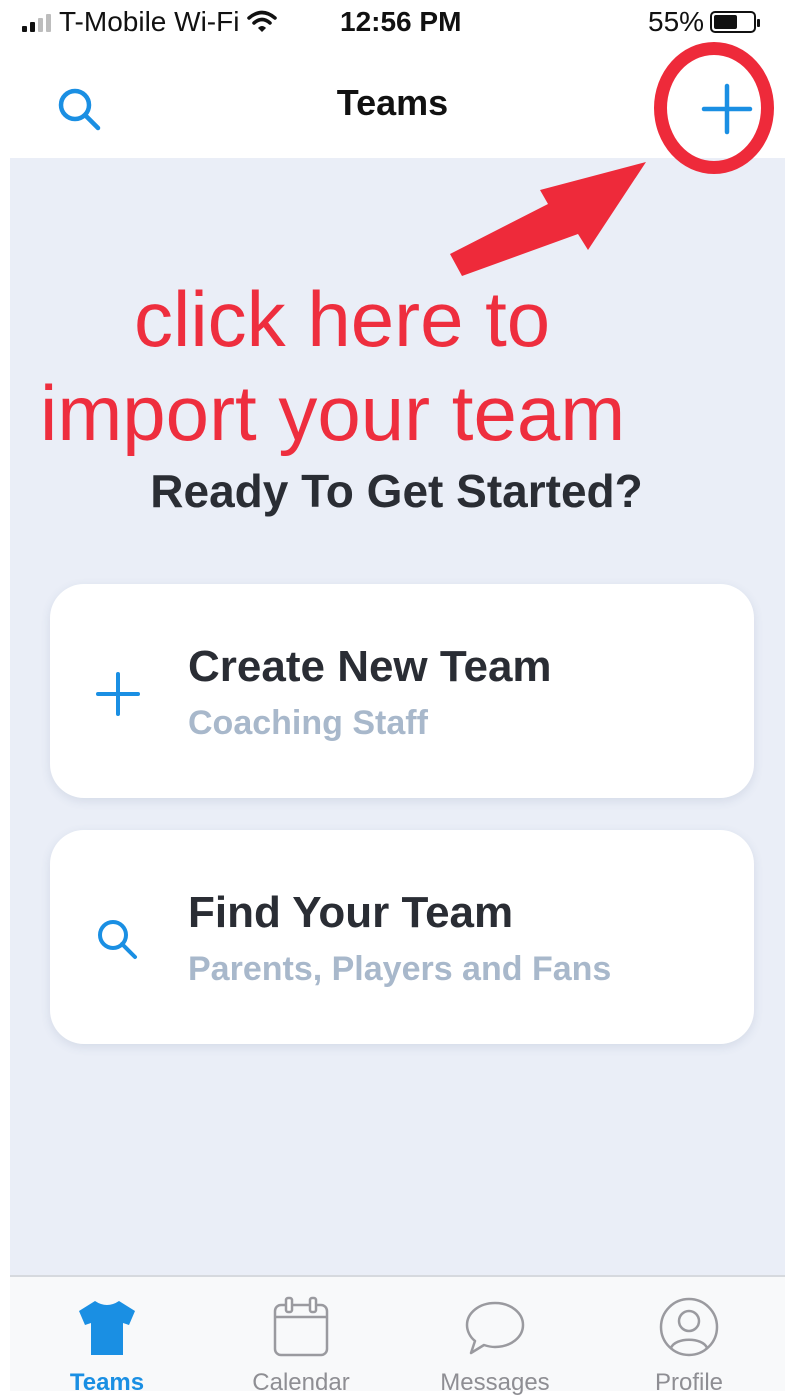 The image size is (785, 1397). What do you see at coordinates (495, 1328) in the screenshot?
I see `chat-bubble-icon` at bounding box center [495, 1328].